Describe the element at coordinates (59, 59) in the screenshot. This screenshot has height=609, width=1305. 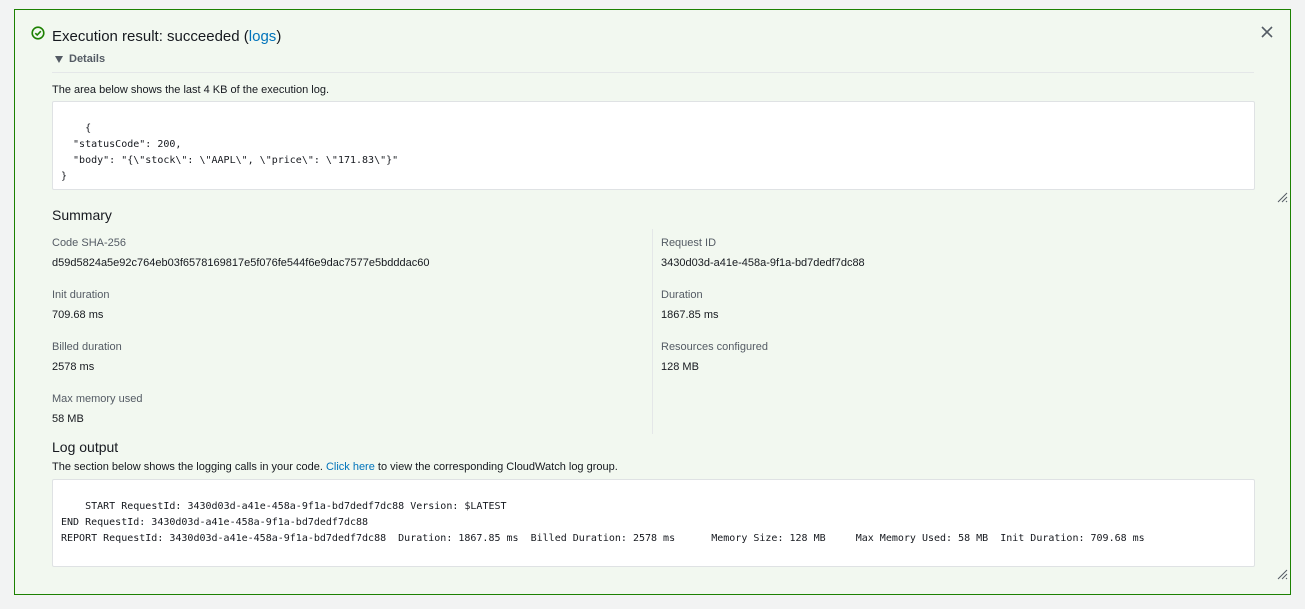
I see `caret-down-icon` at that location.